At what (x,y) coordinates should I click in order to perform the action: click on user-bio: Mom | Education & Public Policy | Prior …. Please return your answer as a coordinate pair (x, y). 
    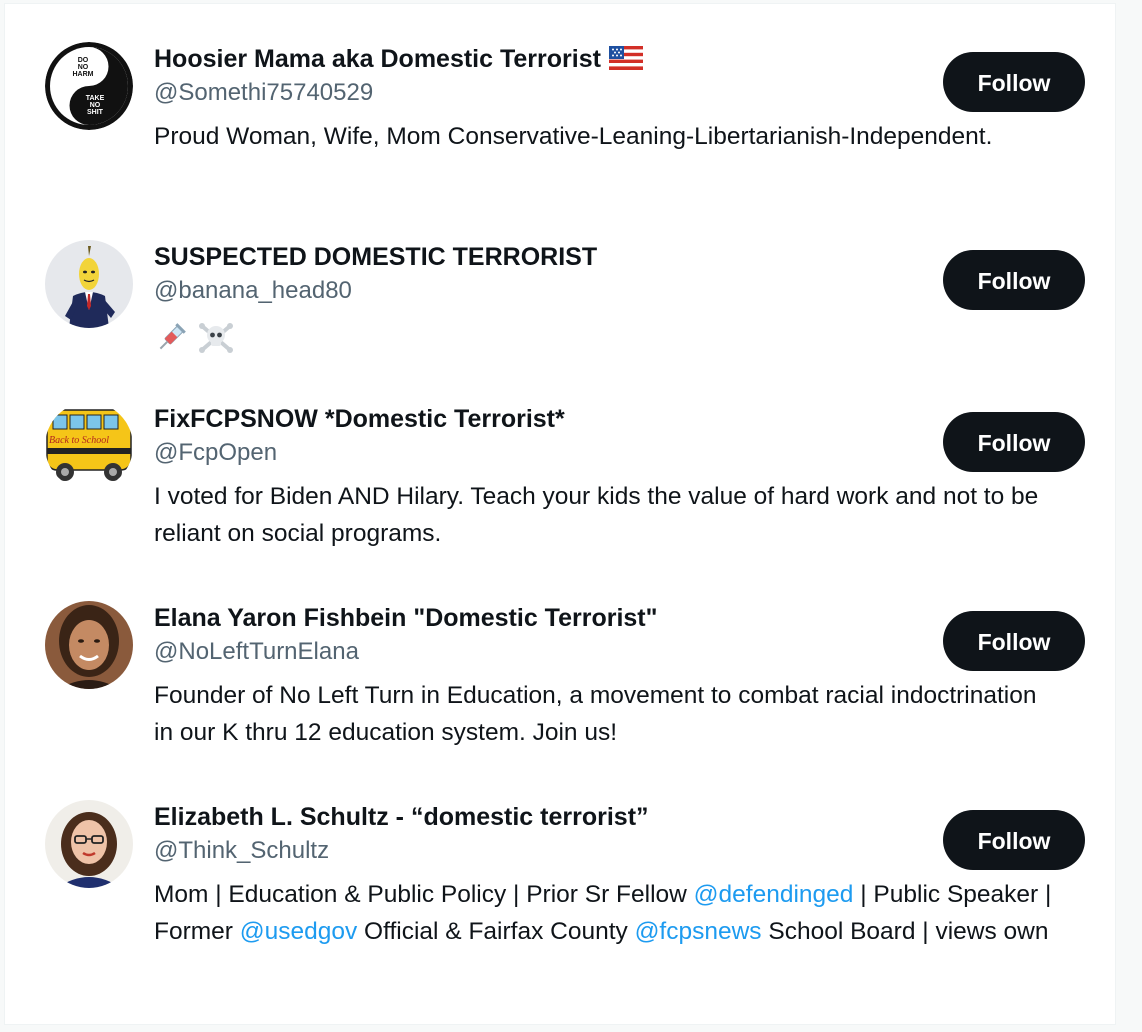
    Looking at the image, I should click on (604, 913).